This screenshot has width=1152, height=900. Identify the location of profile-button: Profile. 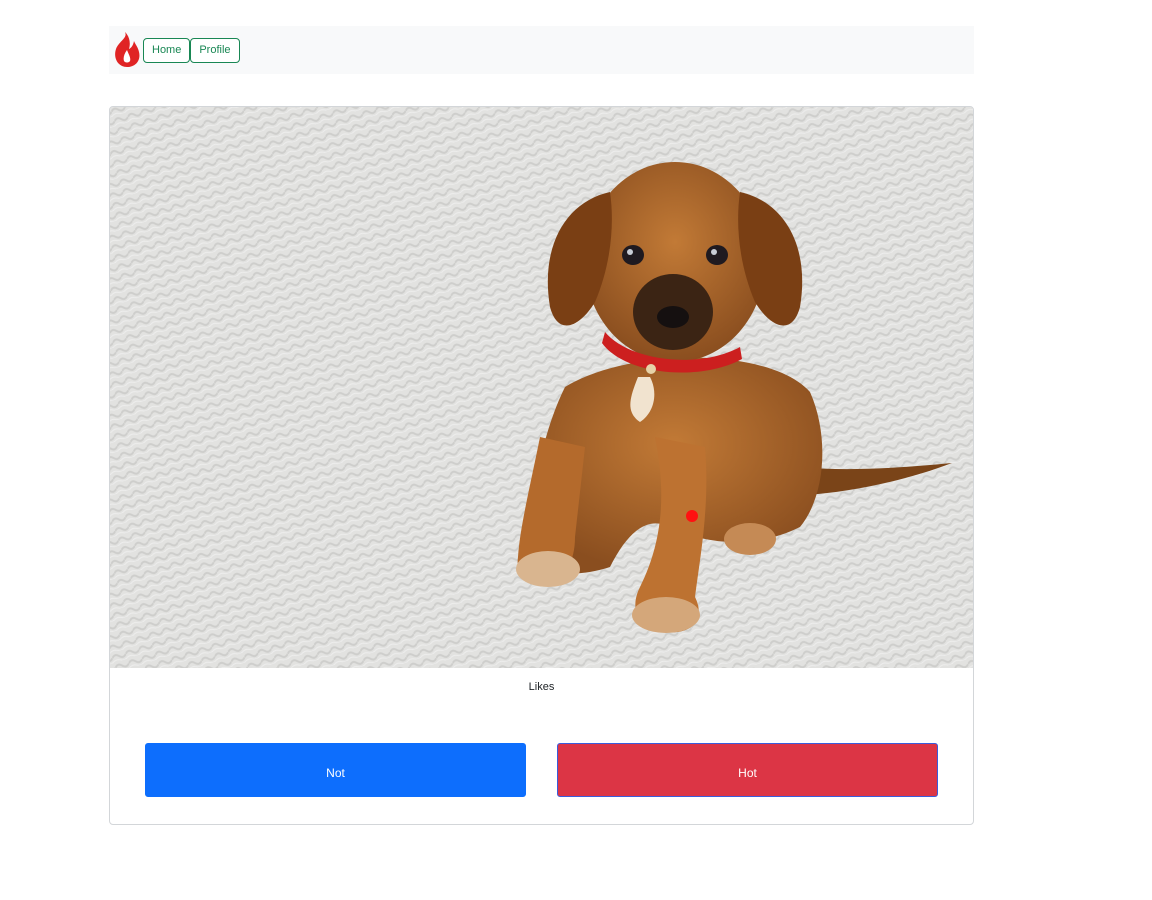
(215, 50).